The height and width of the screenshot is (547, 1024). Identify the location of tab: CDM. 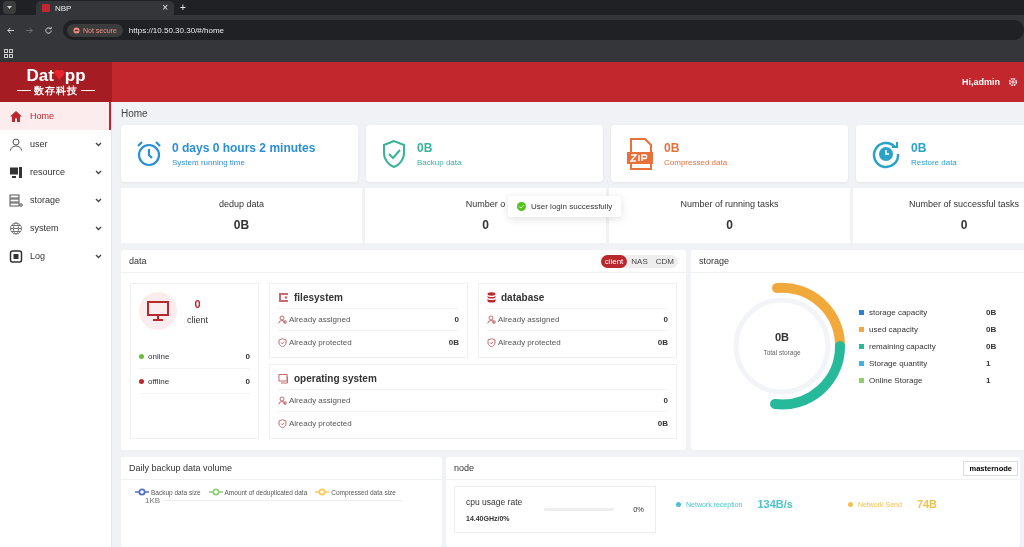
(664, 261).